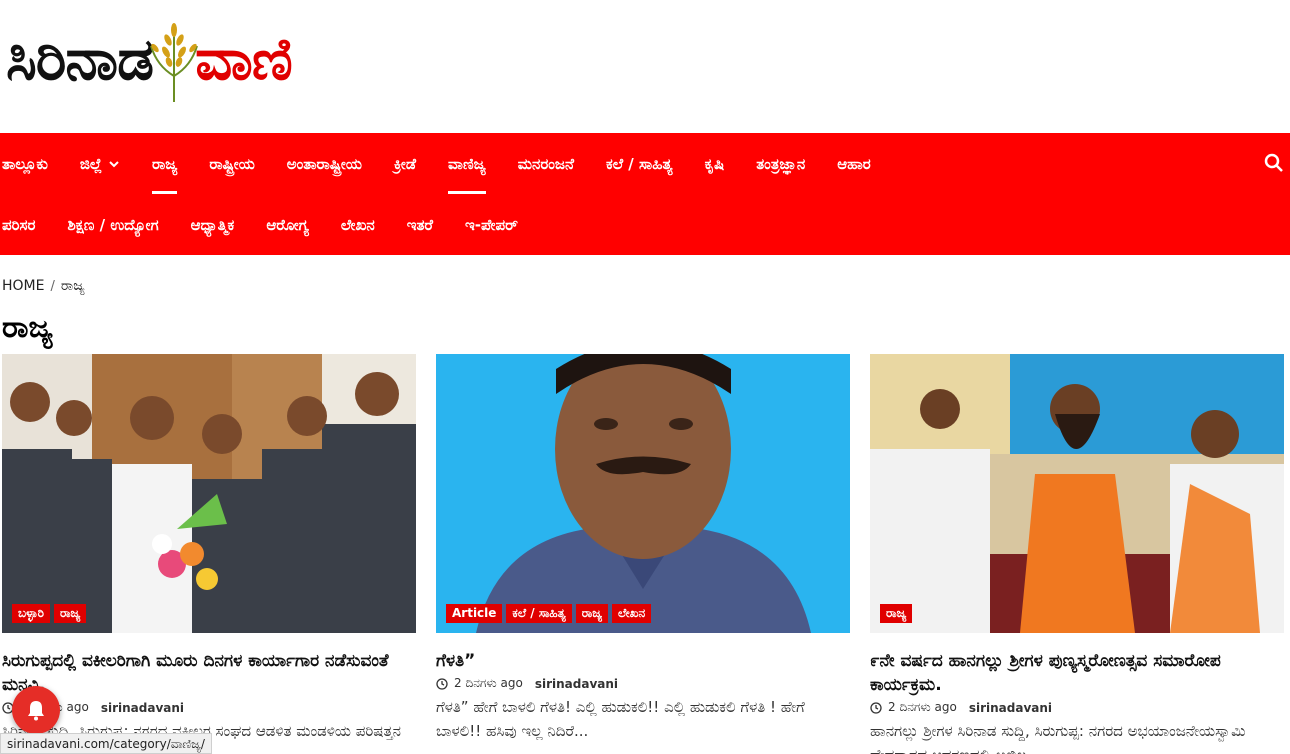  What do you see at coordinates (244, 59) in the screenshot?
I see `logo-text-right: ವಾಣಿ` at bounding box center [244, 59].